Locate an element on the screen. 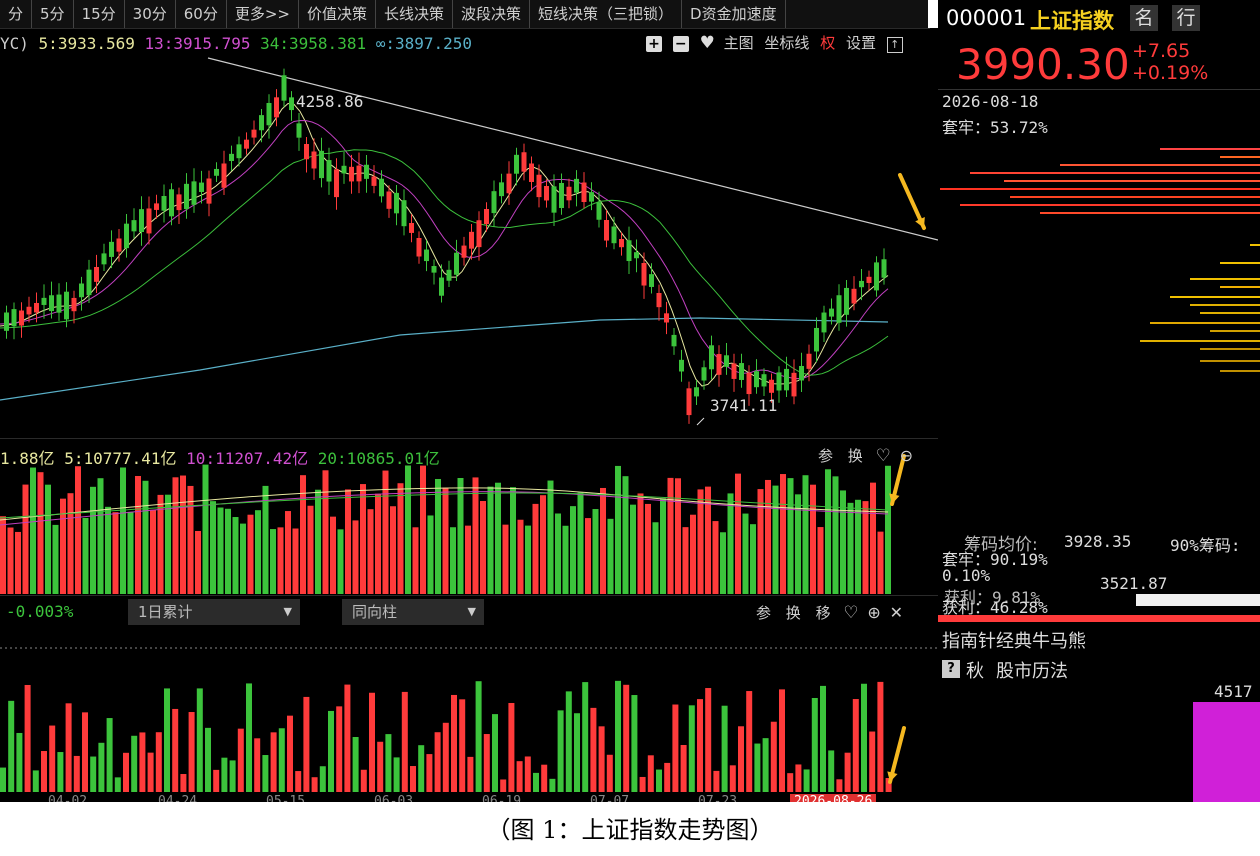 The image size is (1260, 856). vol-heart-icon: ♡ is located at coordinates (883, 456).